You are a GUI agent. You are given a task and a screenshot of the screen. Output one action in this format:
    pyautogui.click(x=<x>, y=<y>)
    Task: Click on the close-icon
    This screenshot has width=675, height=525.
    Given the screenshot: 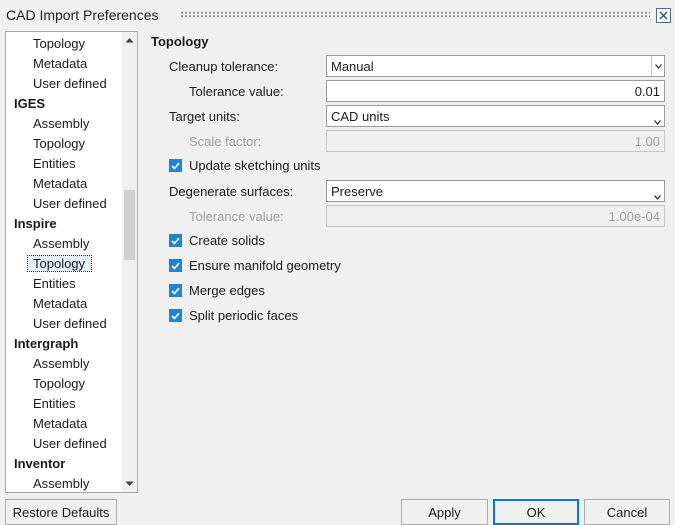 What is the action you would take?
    pyautogui.click(x=663, y=15)
    